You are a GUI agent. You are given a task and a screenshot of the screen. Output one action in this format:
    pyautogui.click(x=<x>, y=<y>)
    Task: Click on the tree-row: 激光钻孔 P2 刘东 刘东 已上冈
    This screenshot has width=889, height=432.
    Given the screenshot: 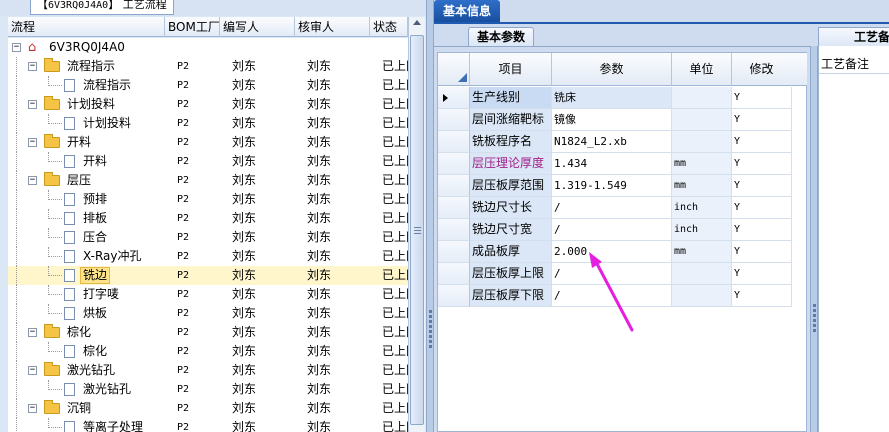 What is the action you would take?
    pyautogui.click(x=208, y=389)
    